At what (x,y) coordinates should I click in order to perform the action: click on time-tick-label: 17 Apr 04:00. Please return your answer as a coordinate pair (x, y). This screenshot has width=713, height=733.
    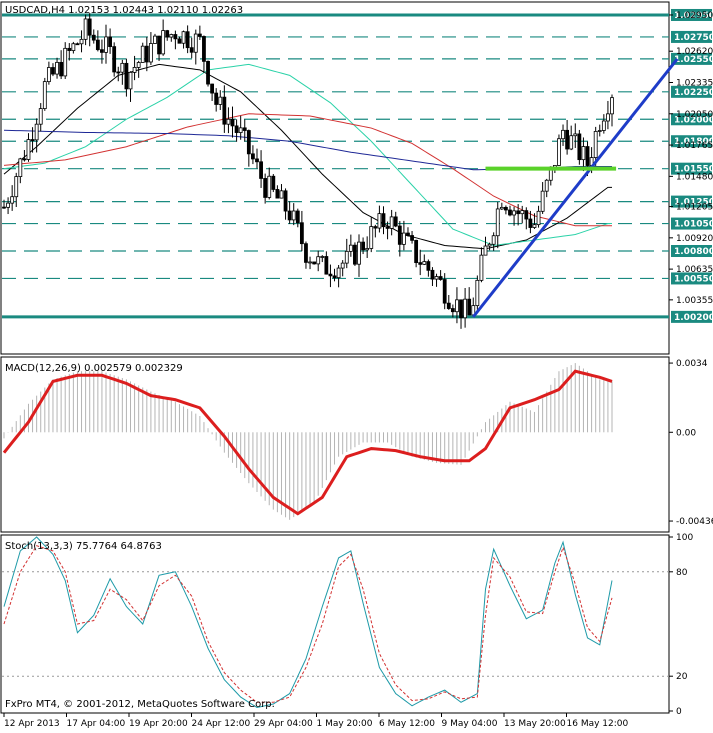
    Looking at the image, I should click on (96, 724).